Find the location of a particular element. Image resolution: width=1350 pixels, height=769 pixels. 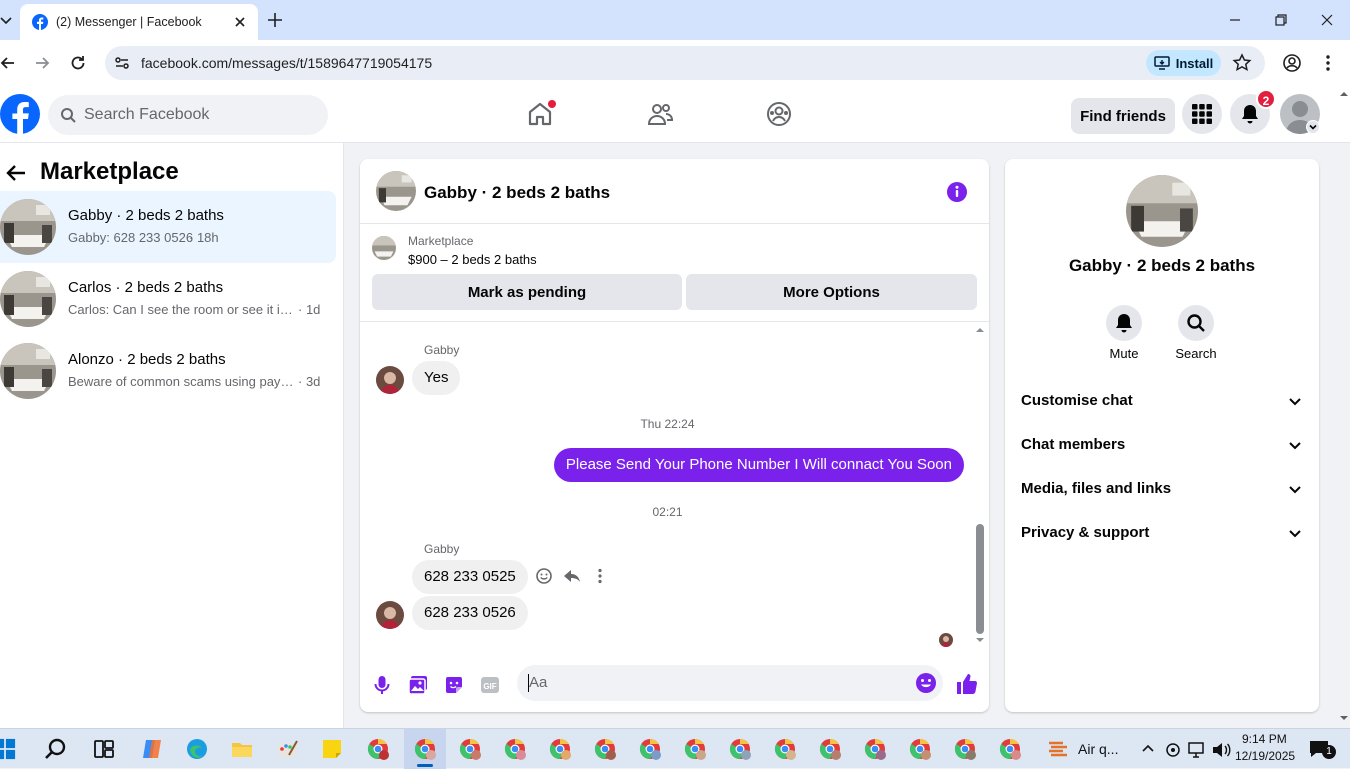

chat-title: Gabby · 2 beds 2 baths is located at coordinates (517, 193).